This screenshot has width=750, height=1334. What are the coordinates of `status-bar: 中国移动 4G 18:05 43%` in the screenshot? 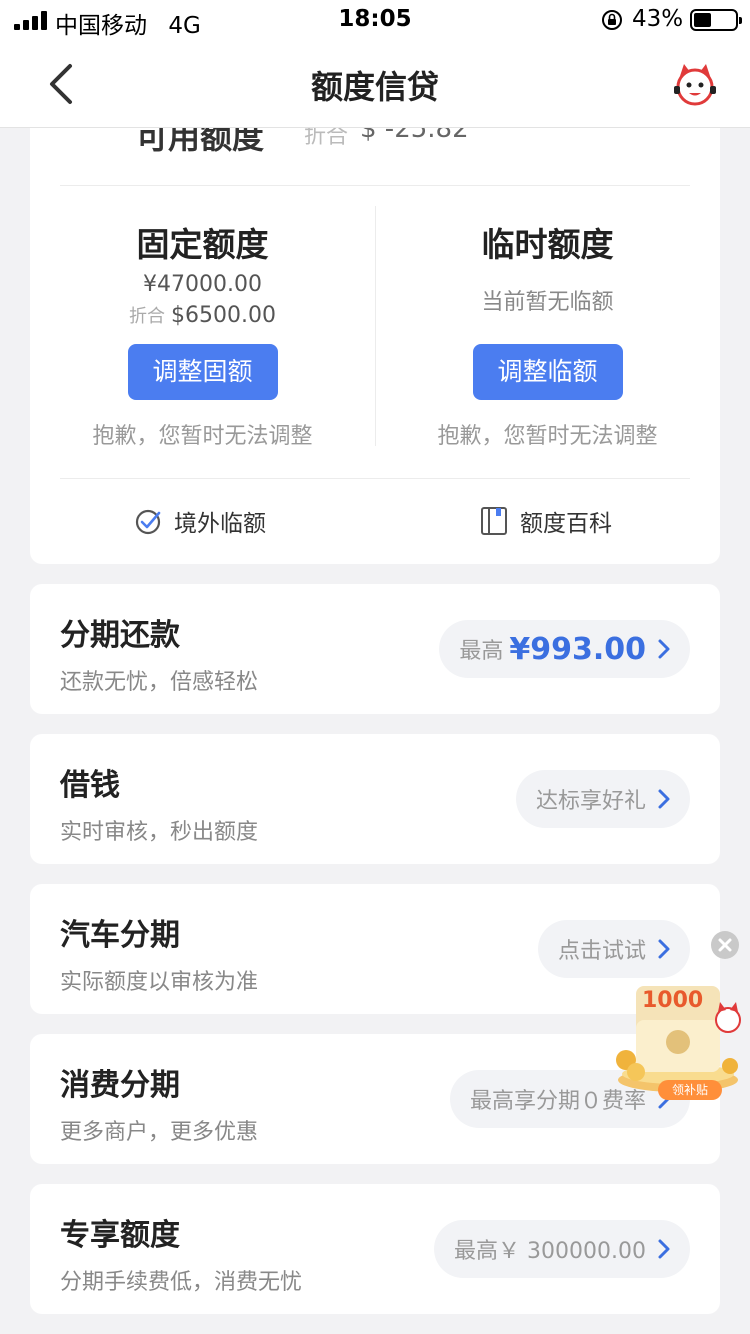 It's located at (375, 20).